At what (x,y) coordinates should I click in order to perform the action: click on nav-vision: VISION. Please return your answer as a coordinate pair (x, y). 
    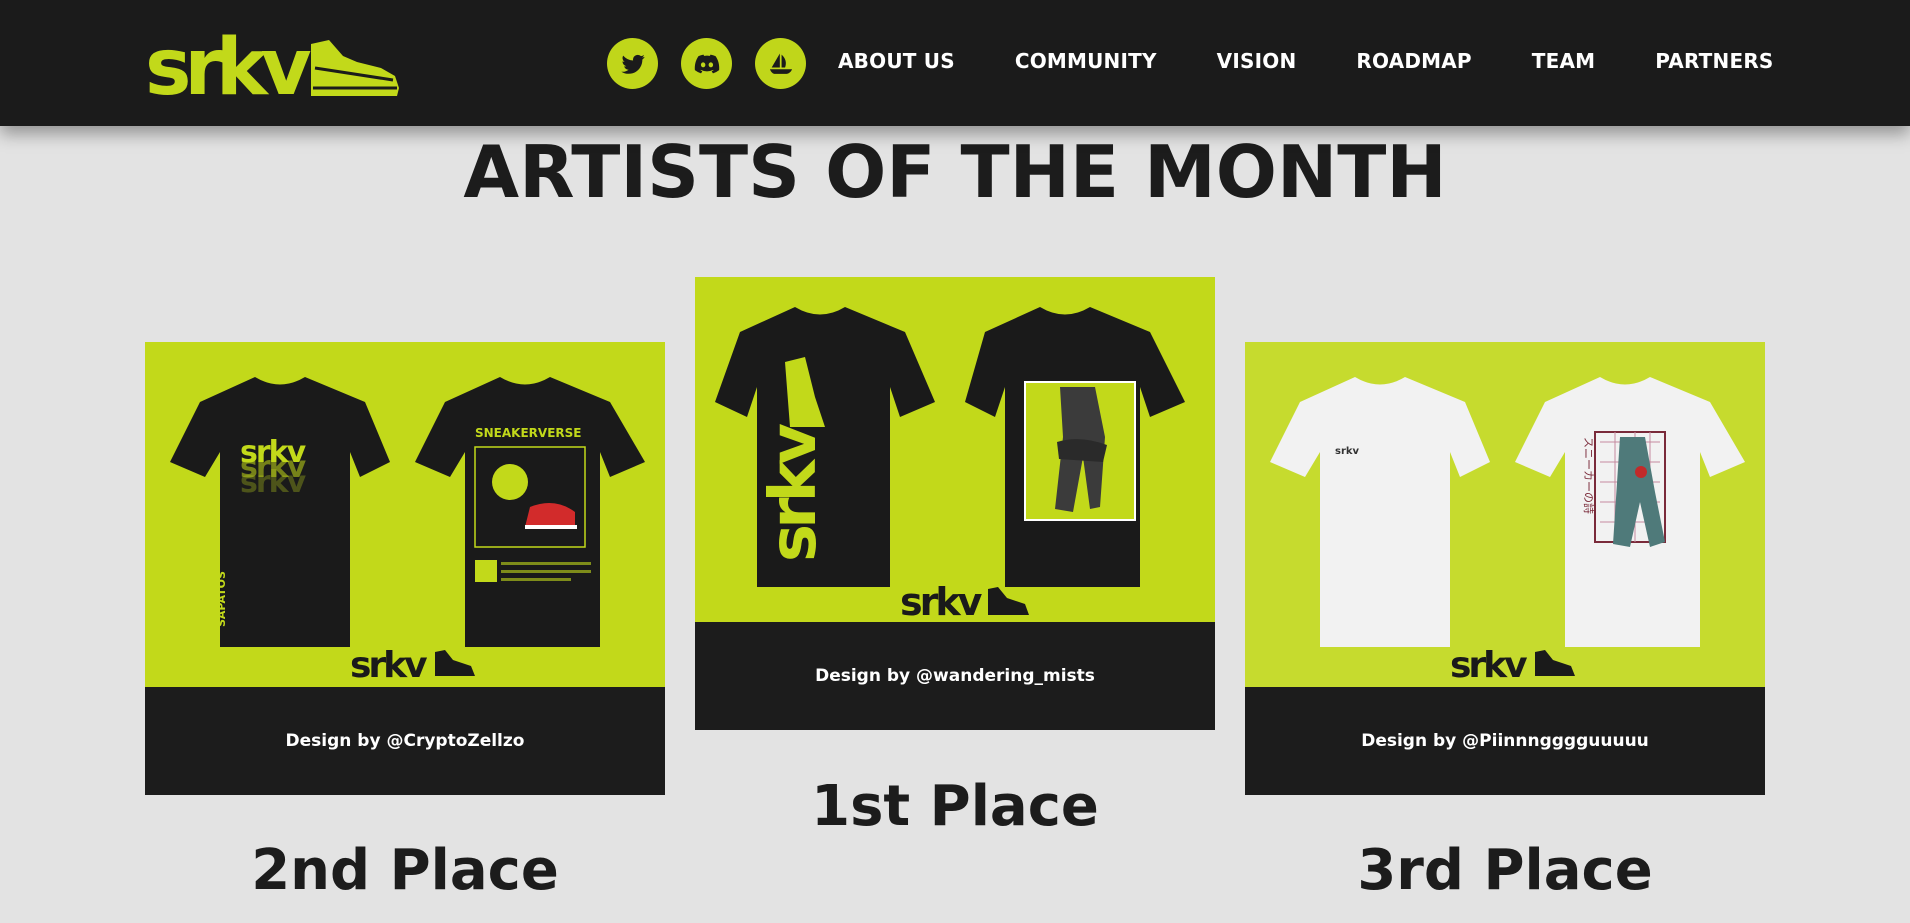
    Looking at the image, I should click on (1257, 61).